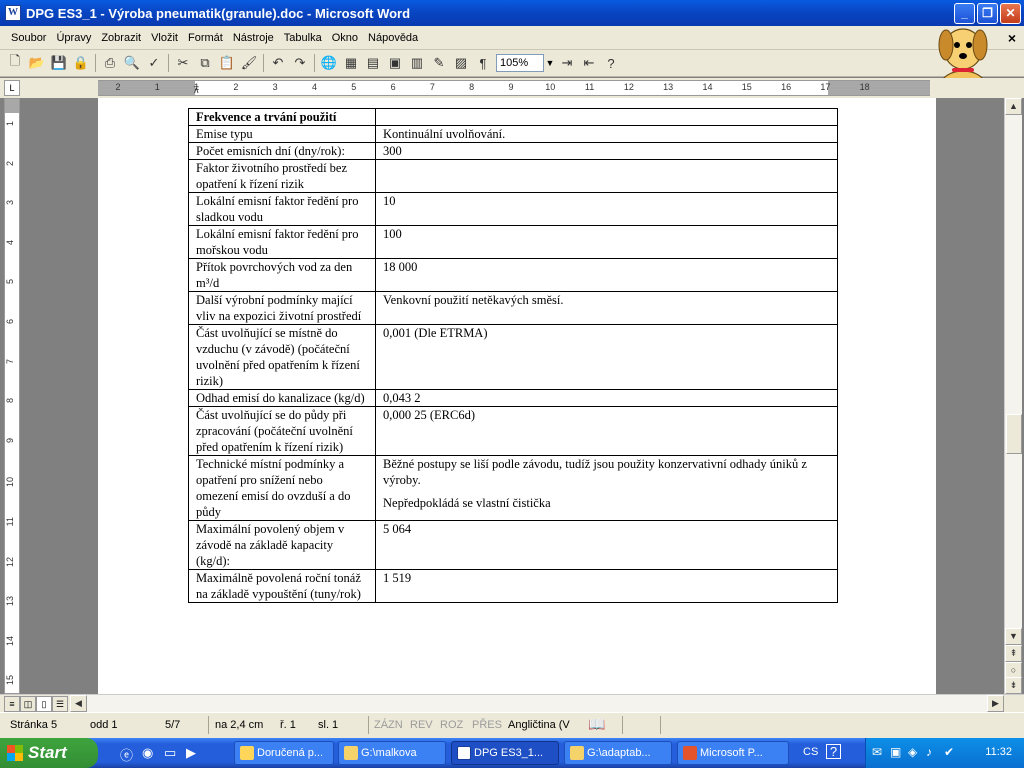 The image size is (1024, 768). What do you see at coordinates (487, 725) in the screenshot?
I see `status-mode-ovr: PŘES` at bounding box center [487, 725].